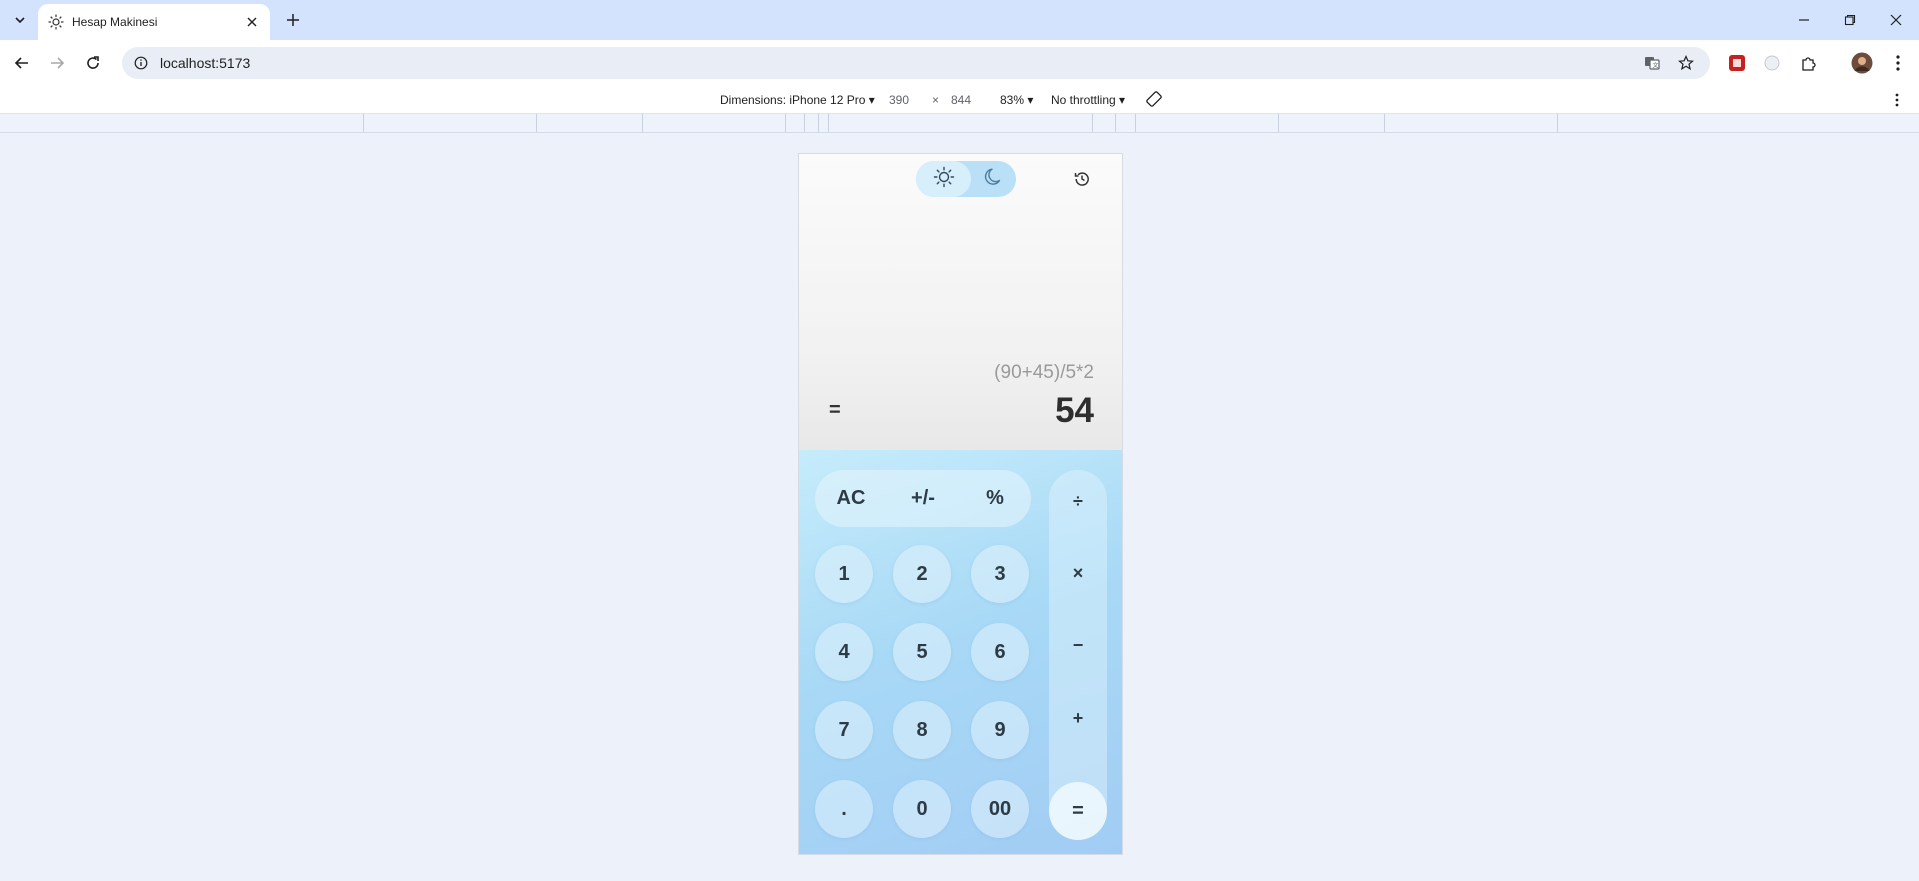 The width and height of the screenshot is (1919, 881). I want to click on device-toolbar-menu-icon, so click(1897, 101).